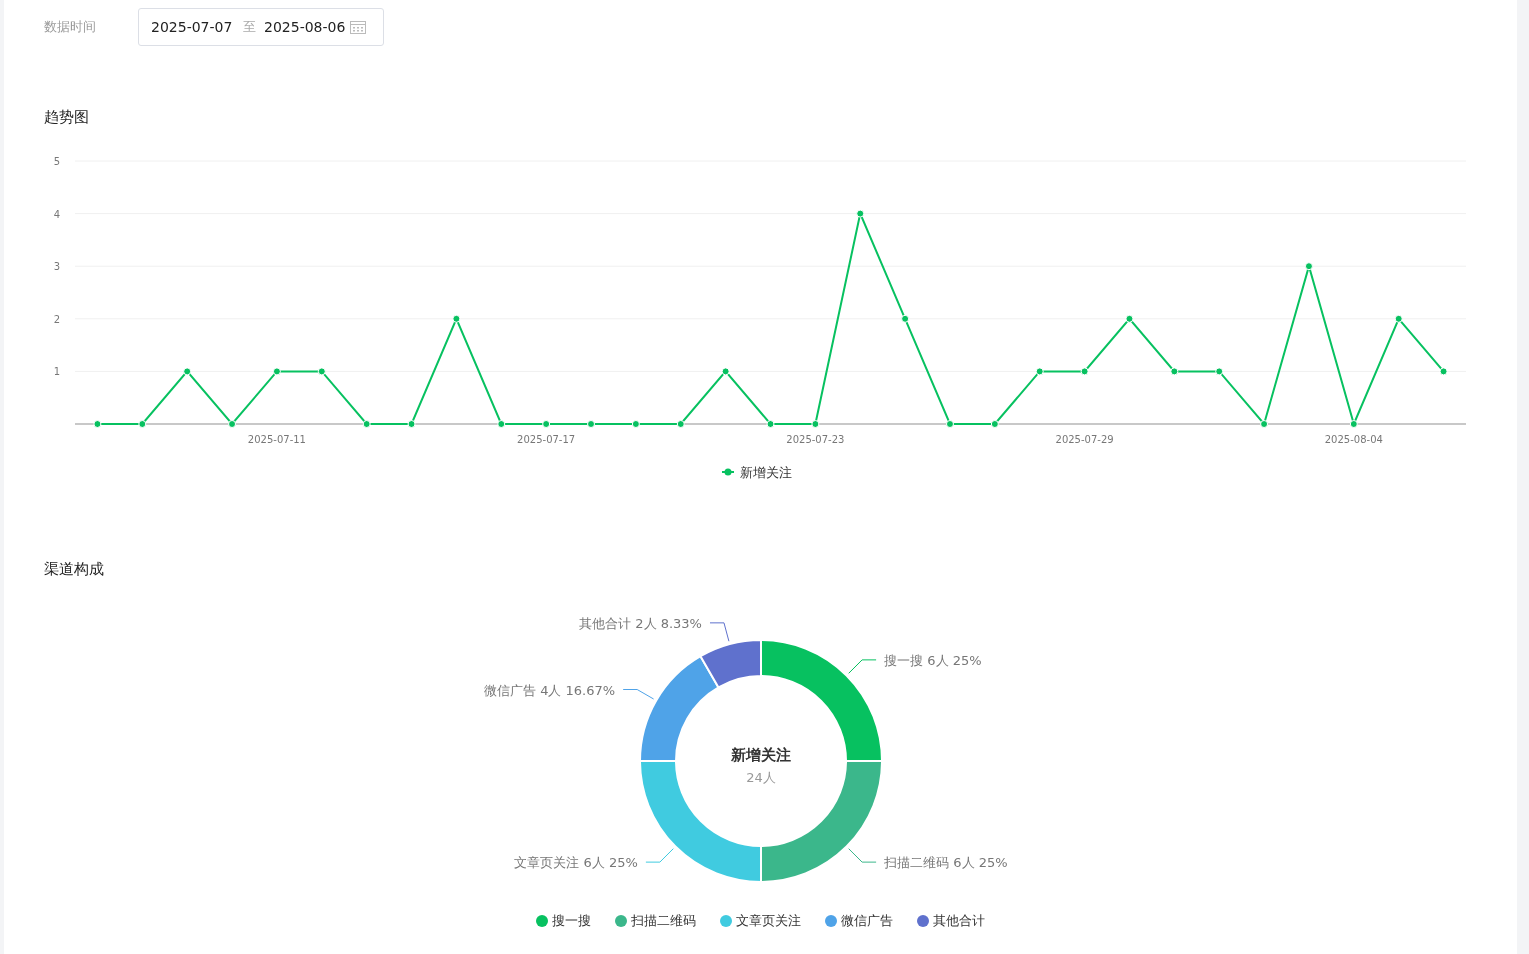 The height and width of the screenshot is (954, 1529). I want to click on slice-label: 微信广告 4人 16.67%, so click(549, 690).